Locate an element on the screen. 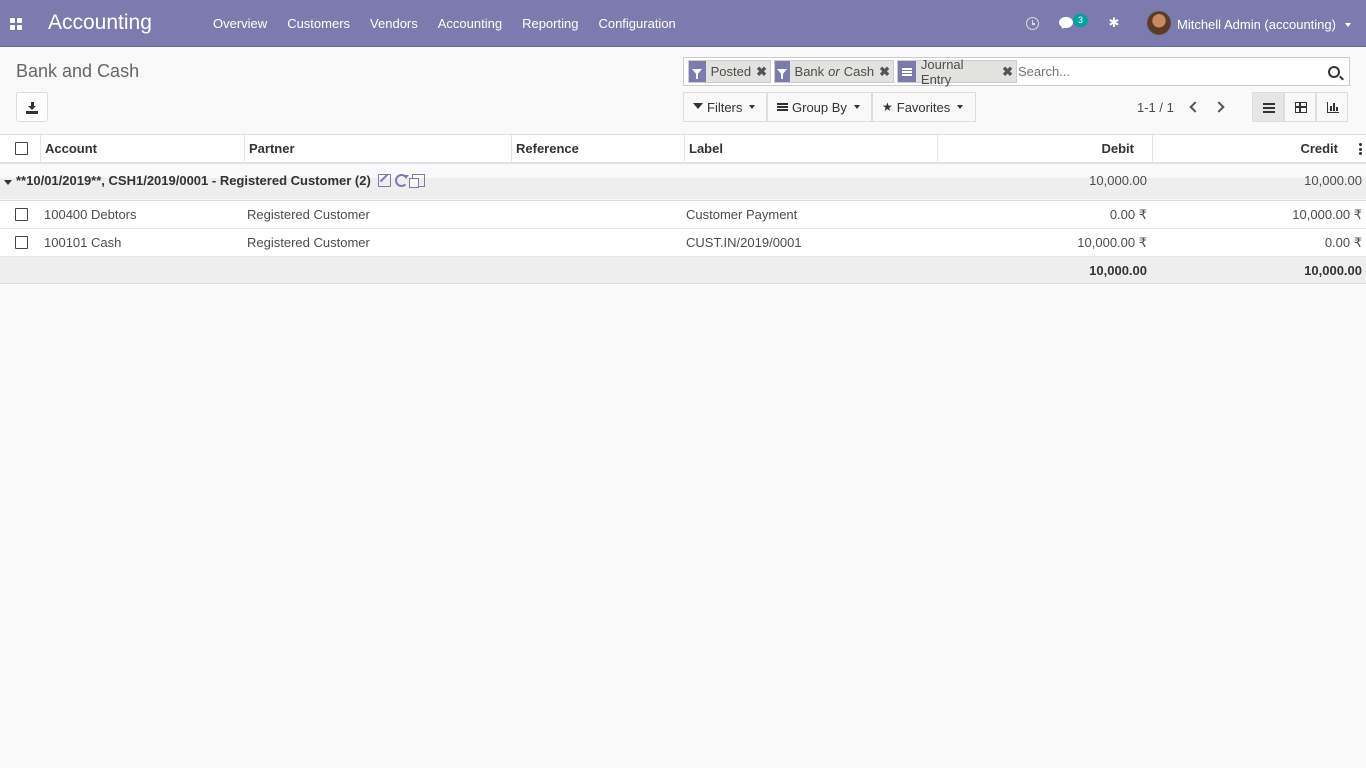  menu-vendors: Vendors is located at coordinates (394, 23).